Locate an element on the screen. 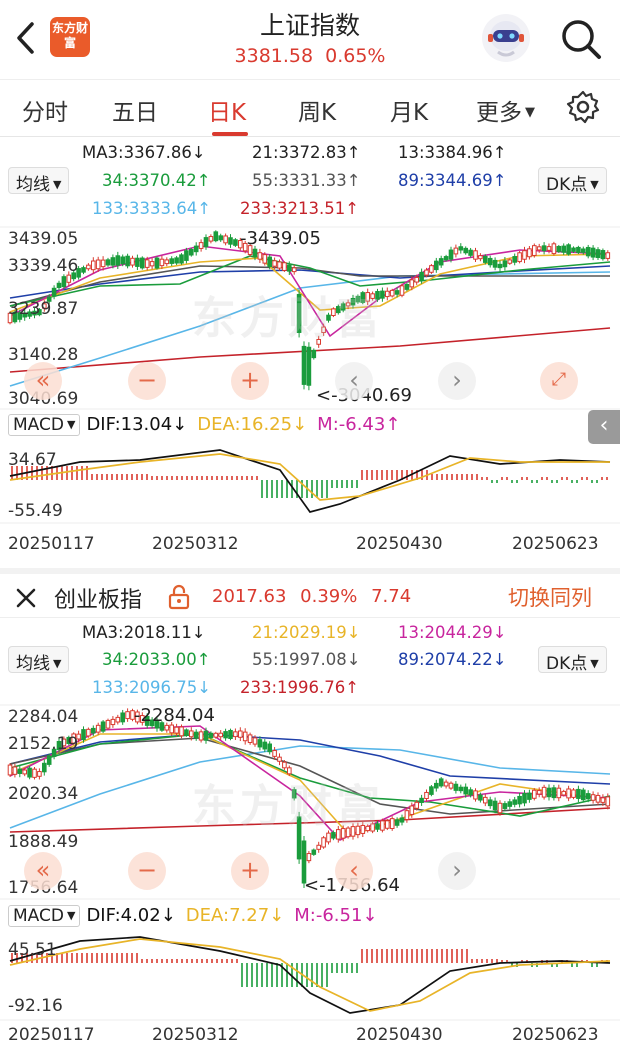 This screenshot has width=620, height=1049. macd-y-top: 34.67 is located at coordinates (32, 460).